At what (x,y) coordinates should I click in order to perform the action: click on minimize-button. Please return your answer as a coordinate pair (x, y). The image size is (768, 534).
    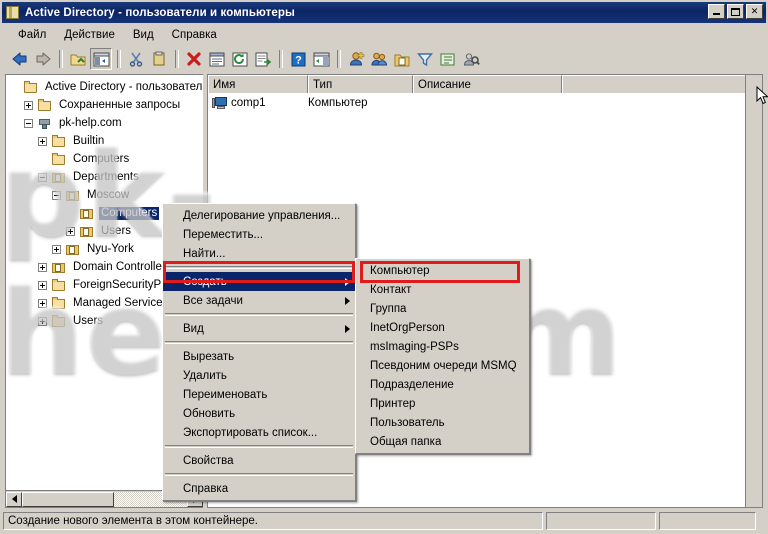
    Looking at the image, I should click on (716, 11).